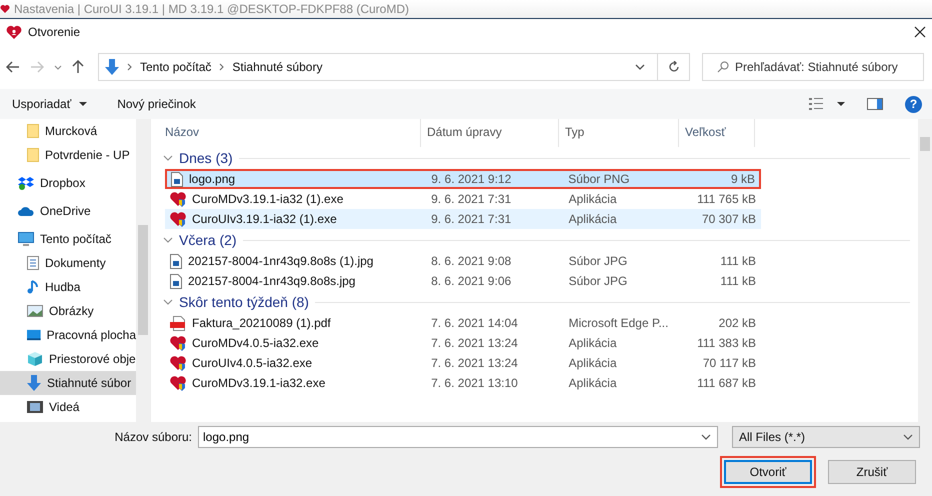 Image resolution: width=932 pixels, height=496 pixels. I want to click on sidebar-label: Potvrdenie - UP, so click(87, 155).